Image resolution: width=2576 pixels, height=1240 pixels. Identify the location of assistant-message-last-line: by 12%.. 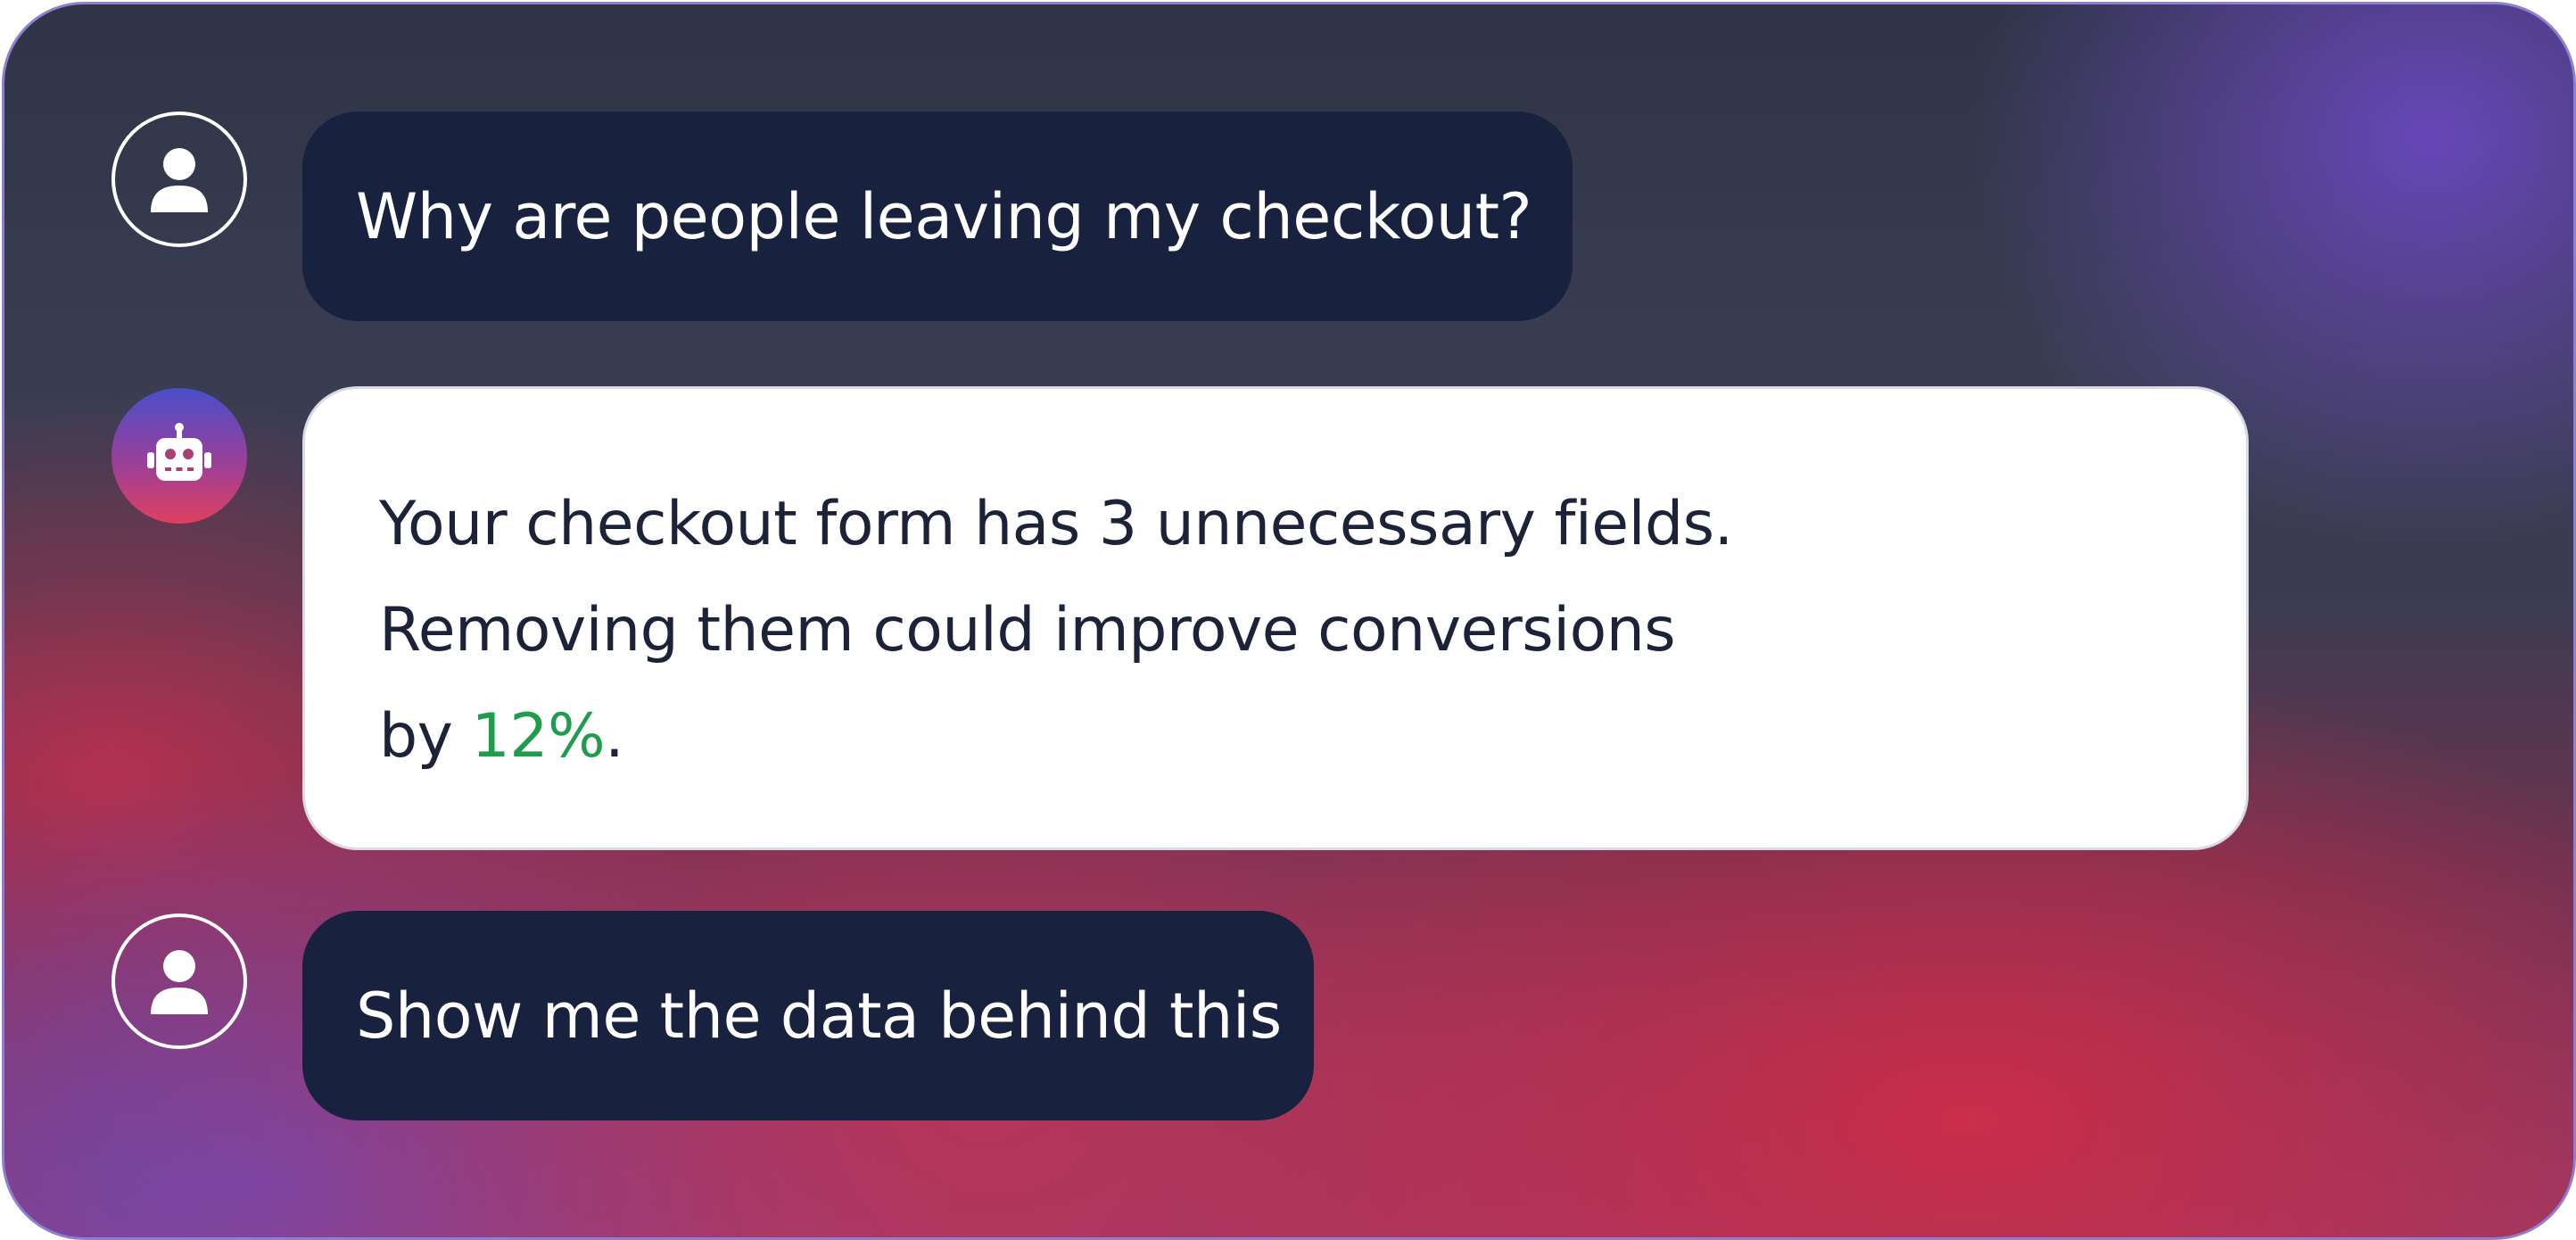
(1285, 736).